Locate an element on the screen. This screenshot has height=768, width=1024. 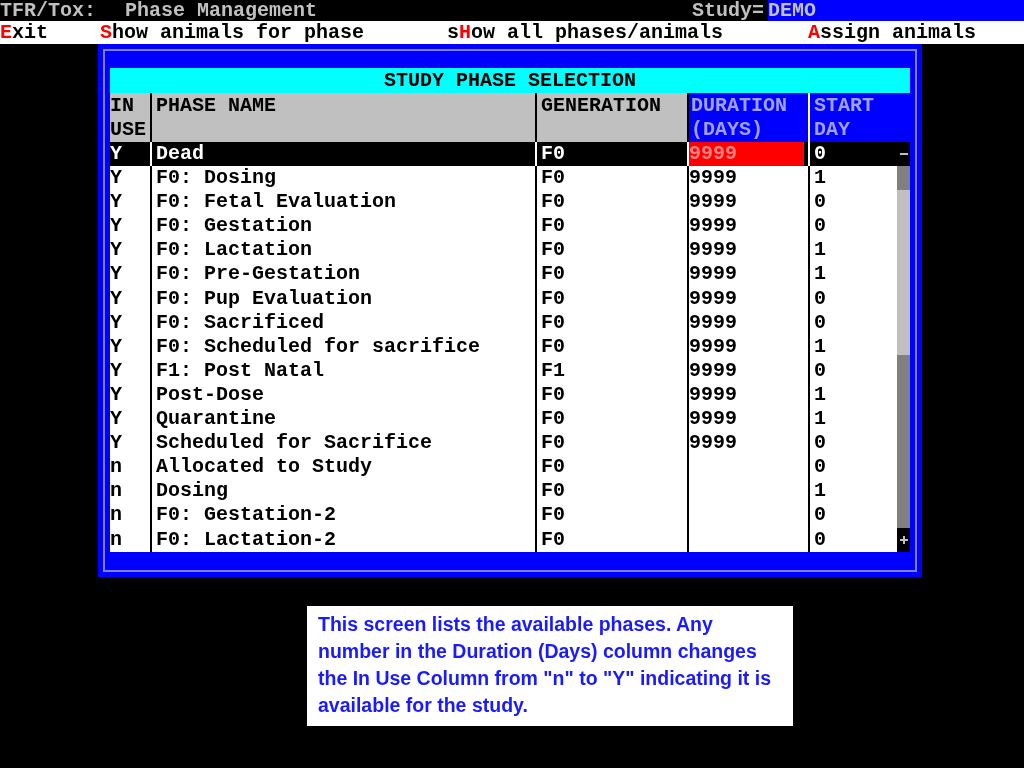
caption-text: This screen lists the available phases. Any number in the Duration (Days) column changes the In Use Column from "n" to "Y" indicating it is available for the study. is located at coordinates (550, 666).